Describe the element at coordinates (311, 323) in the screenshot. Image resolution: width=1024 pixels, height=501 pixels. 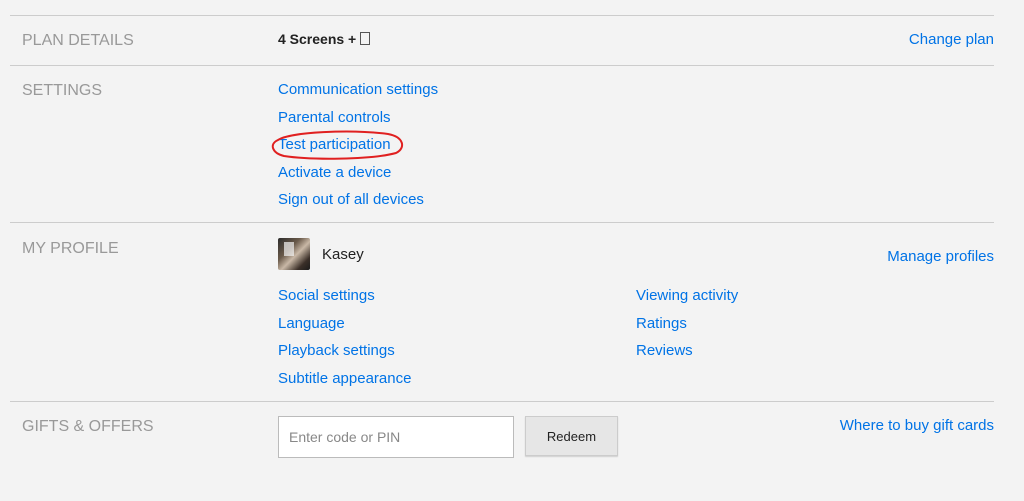
I see `language-link: Language` at that location.